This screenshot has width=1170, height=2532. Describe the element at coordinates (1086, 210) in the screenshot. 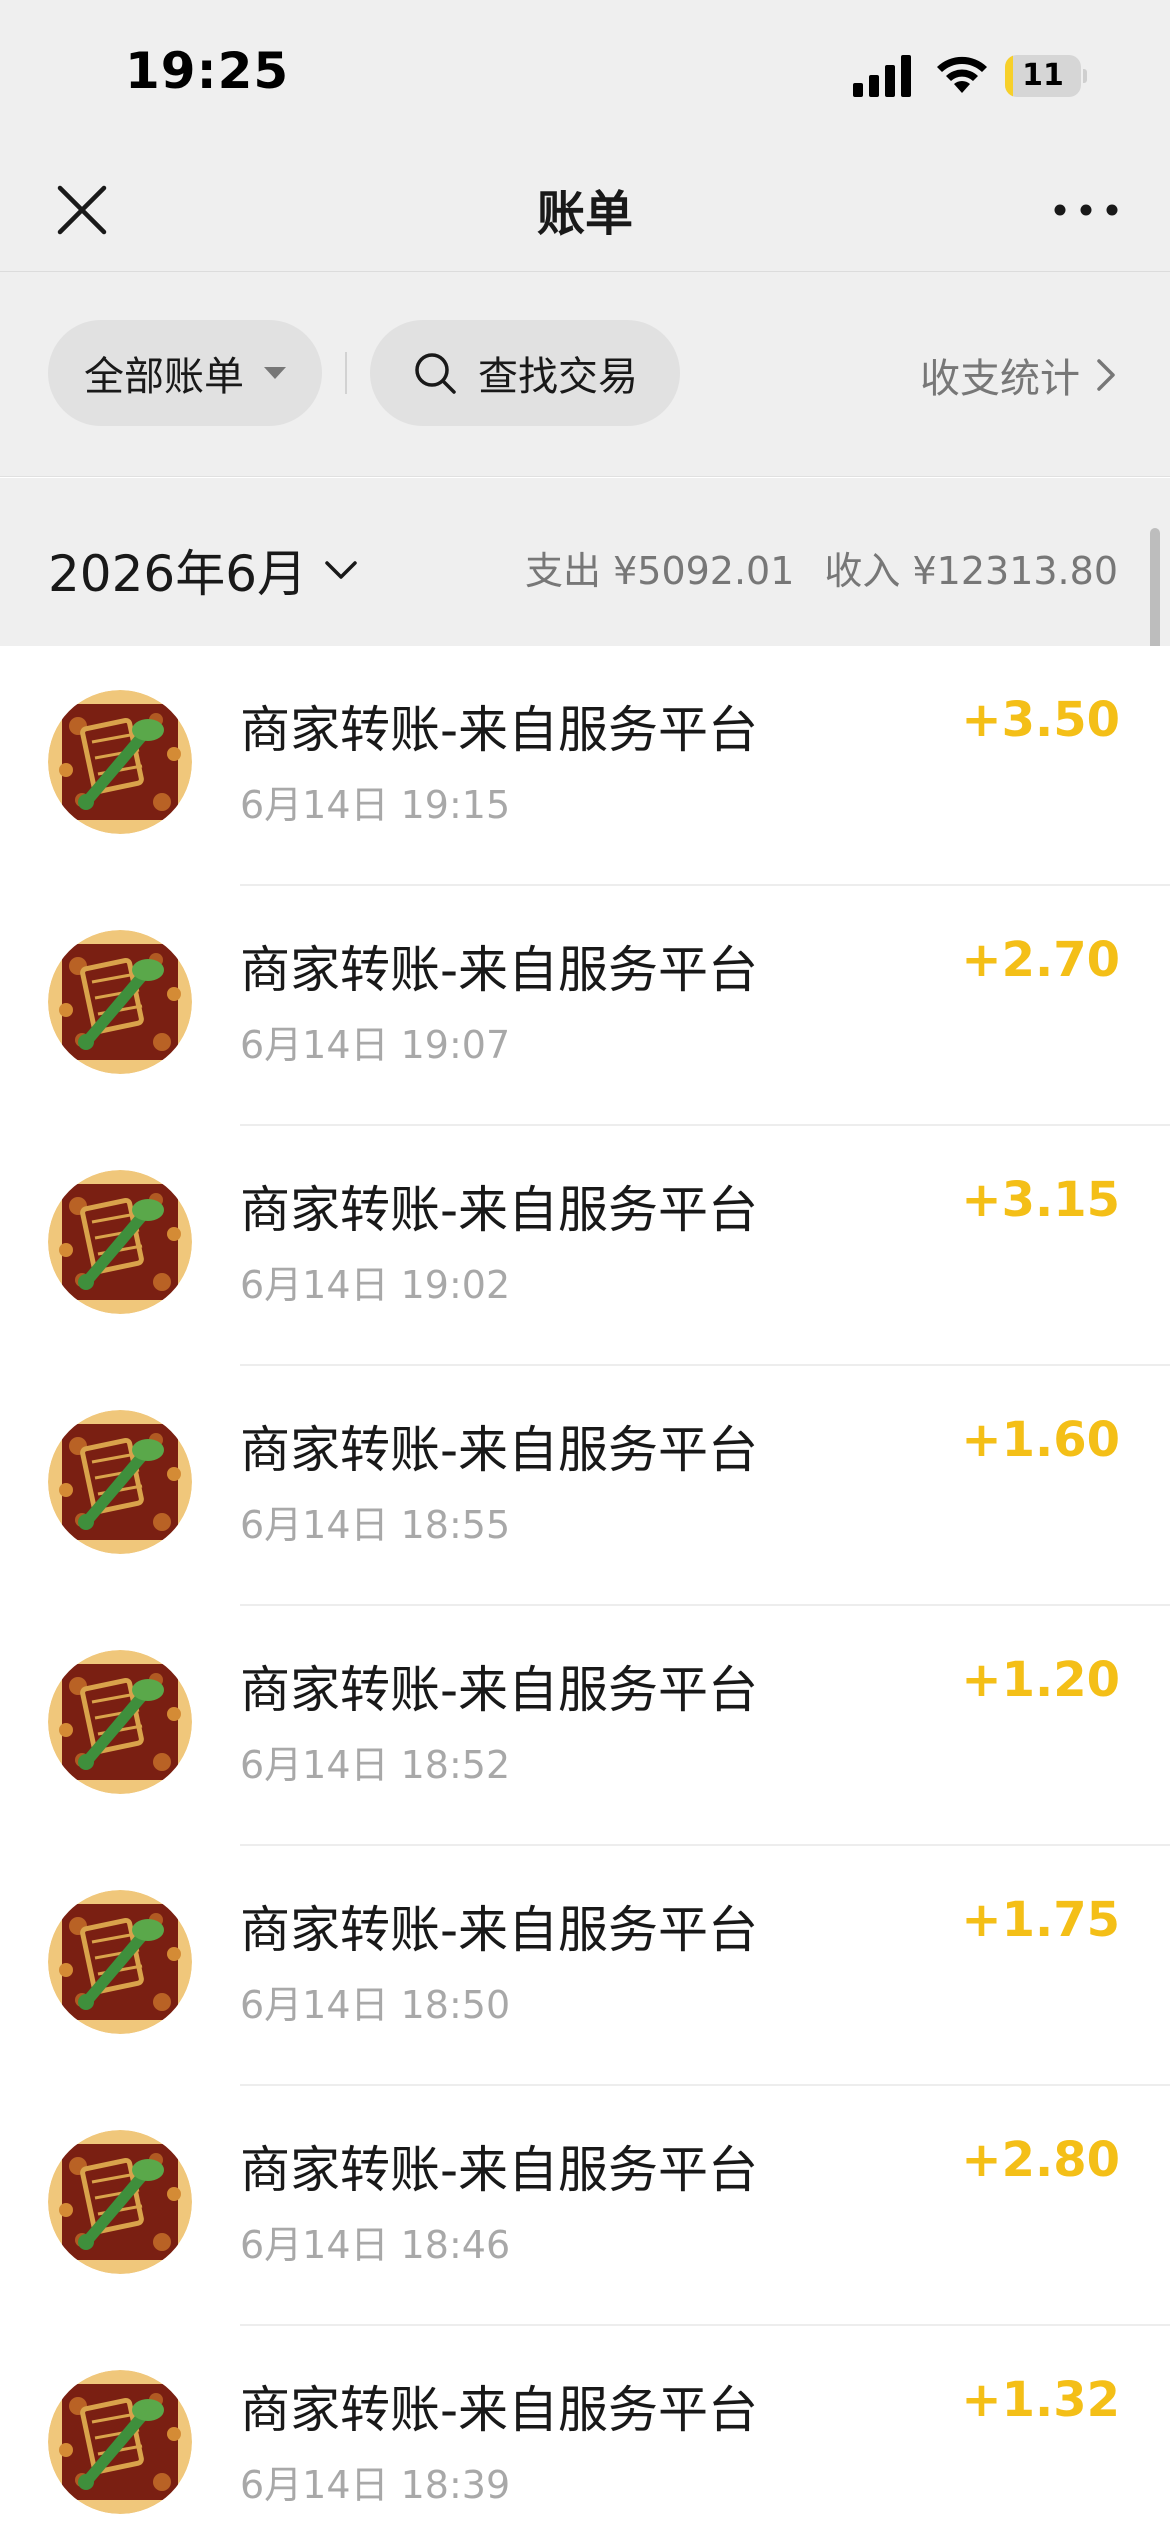

I see `more-icon` at that location.